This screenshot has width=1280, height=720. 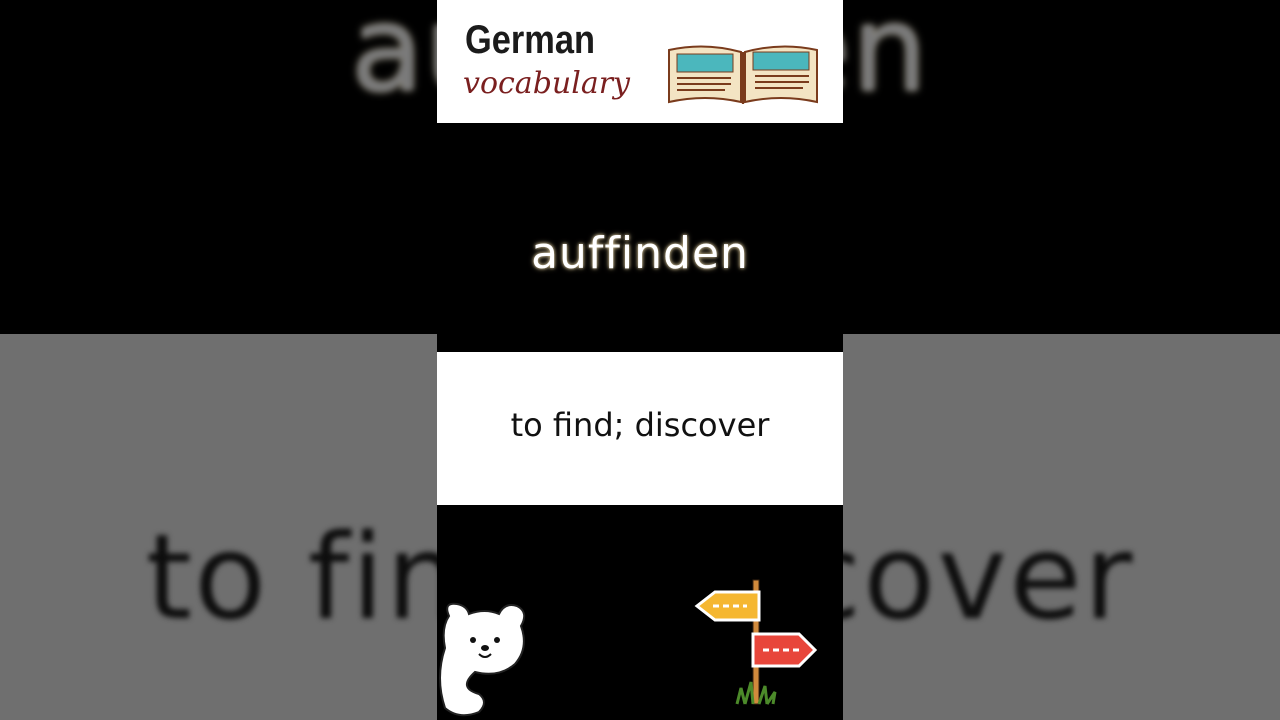 I want to click on german-word: auffinden, so click(x=640, y=253).